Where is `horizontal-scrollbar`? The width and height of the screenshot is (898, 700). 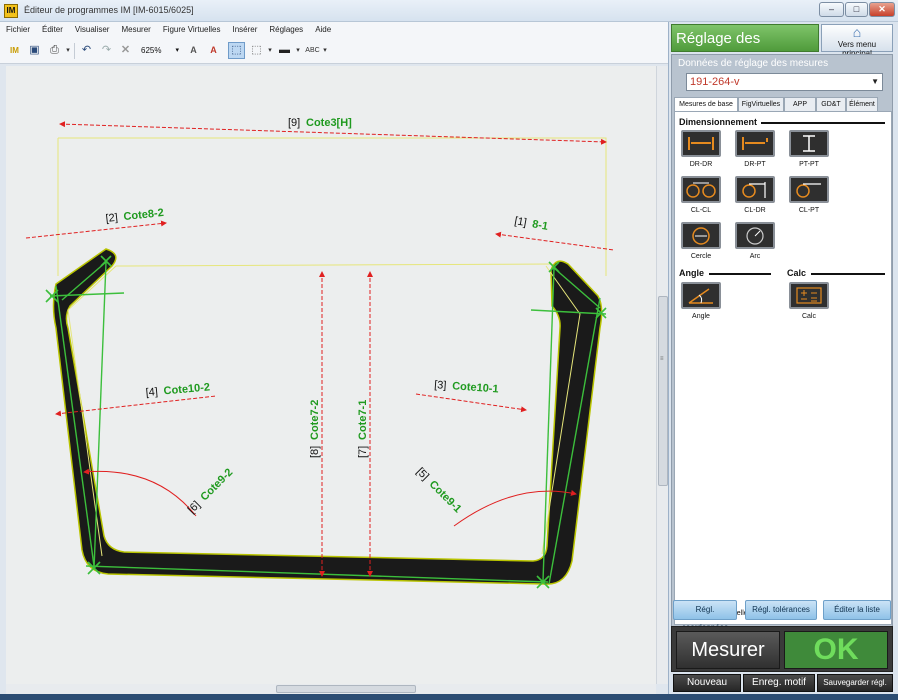 horizontal-scrollbar is located at coordinates (331, 689).